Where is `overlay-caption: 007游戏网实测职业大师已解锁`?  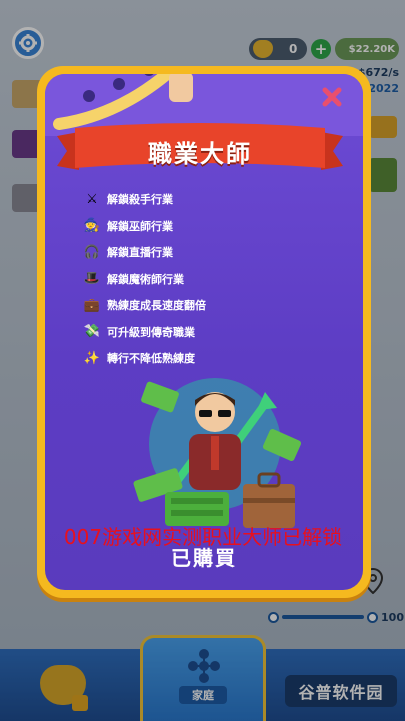 overlay-caption: 007游戏网实测职业大师已解锁 is located at coordinates (203, 537).